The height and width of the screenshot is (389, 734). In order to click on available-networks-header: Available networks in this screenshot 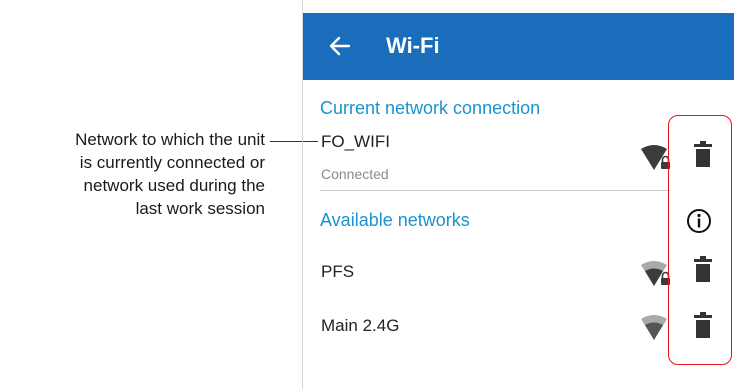, I will do `click(395, 220)`.